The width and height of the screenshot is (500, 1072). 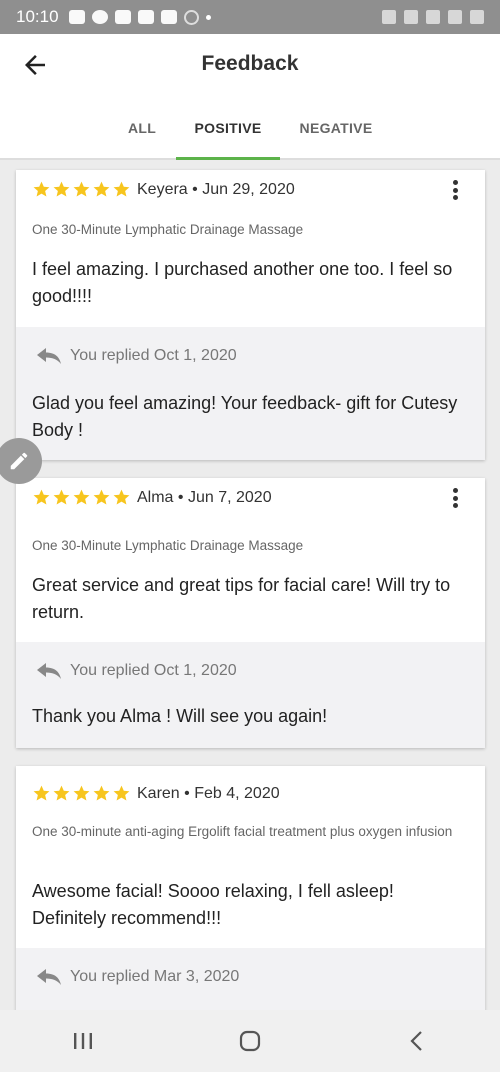 I want to click on app-header: Feedback ALL POSITIVE NEGATIVE, so click(x=250, y=97).